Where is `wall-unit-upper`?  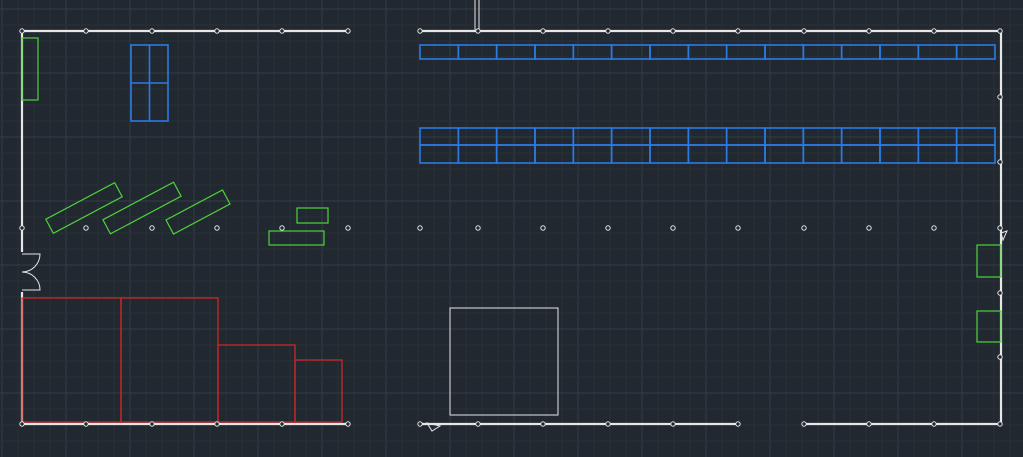 wall-unit-upper is located at coordinates (989, 261).